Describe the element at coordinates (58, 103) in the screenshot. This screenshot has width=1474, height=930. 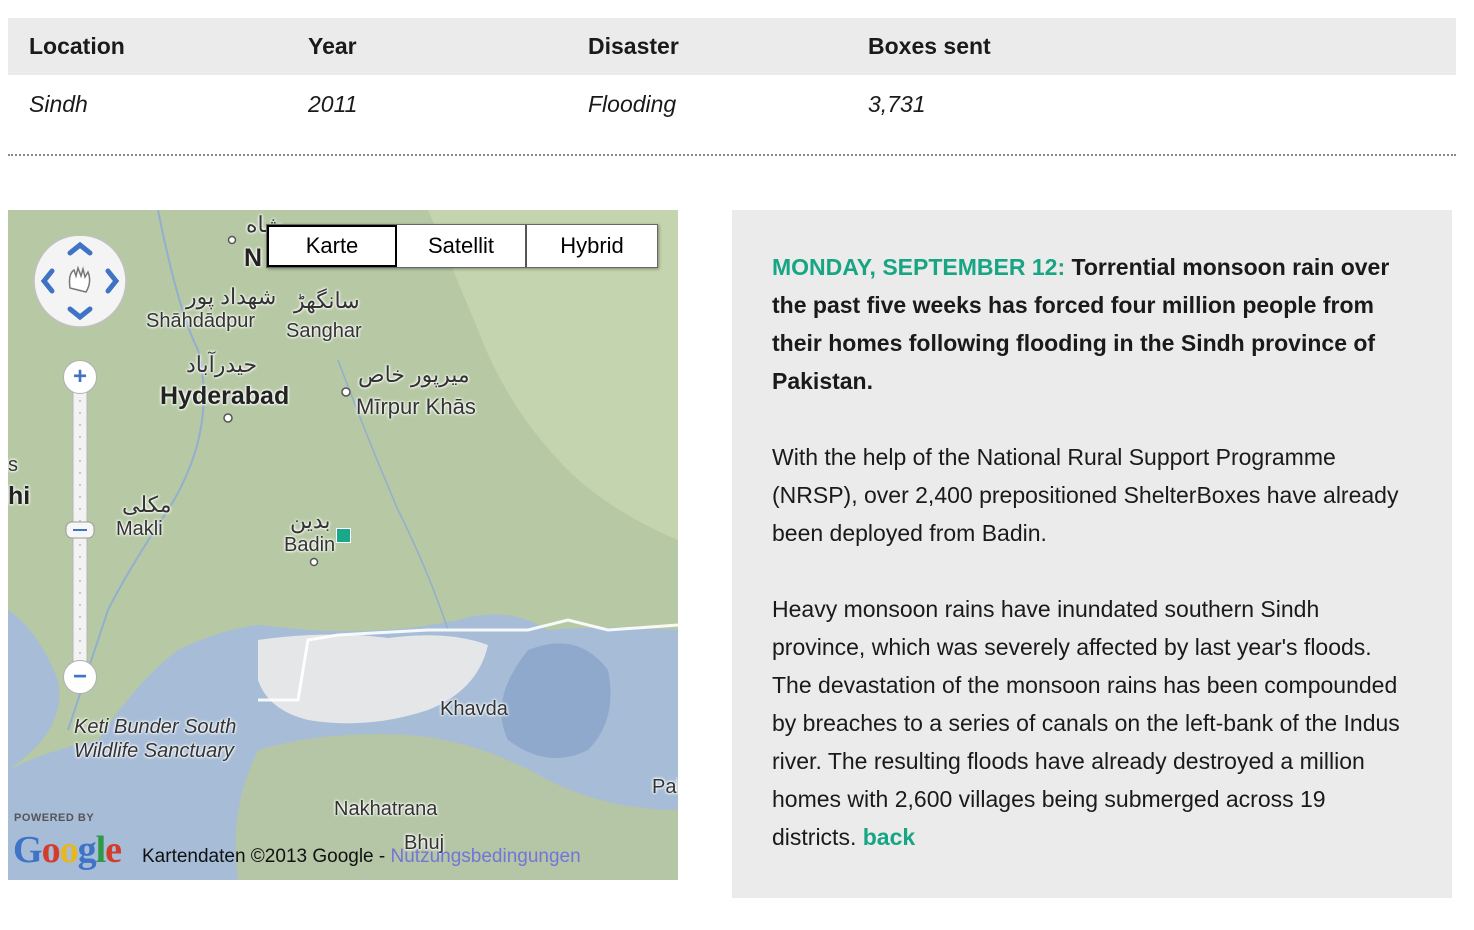
I see `cell-location: Sindh` at that location.